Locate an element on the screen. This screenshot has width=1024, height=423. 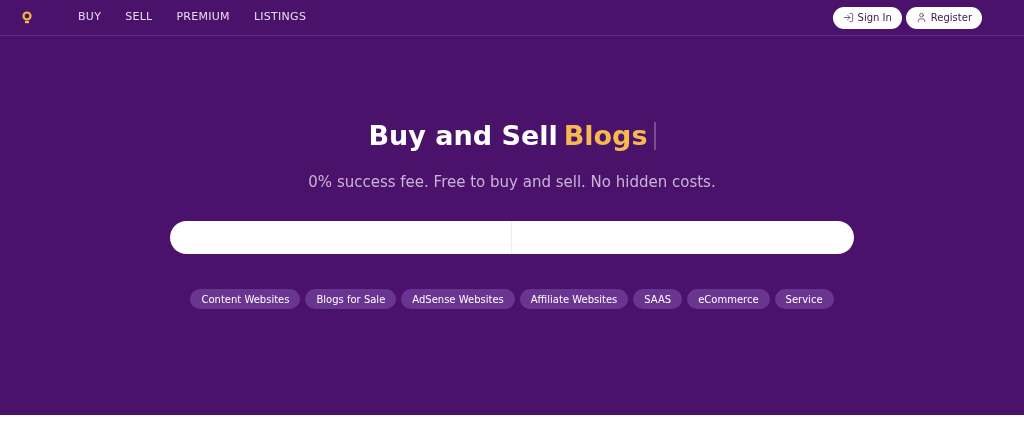
category-tag: Content Websites is located at coordinates (245, 299).